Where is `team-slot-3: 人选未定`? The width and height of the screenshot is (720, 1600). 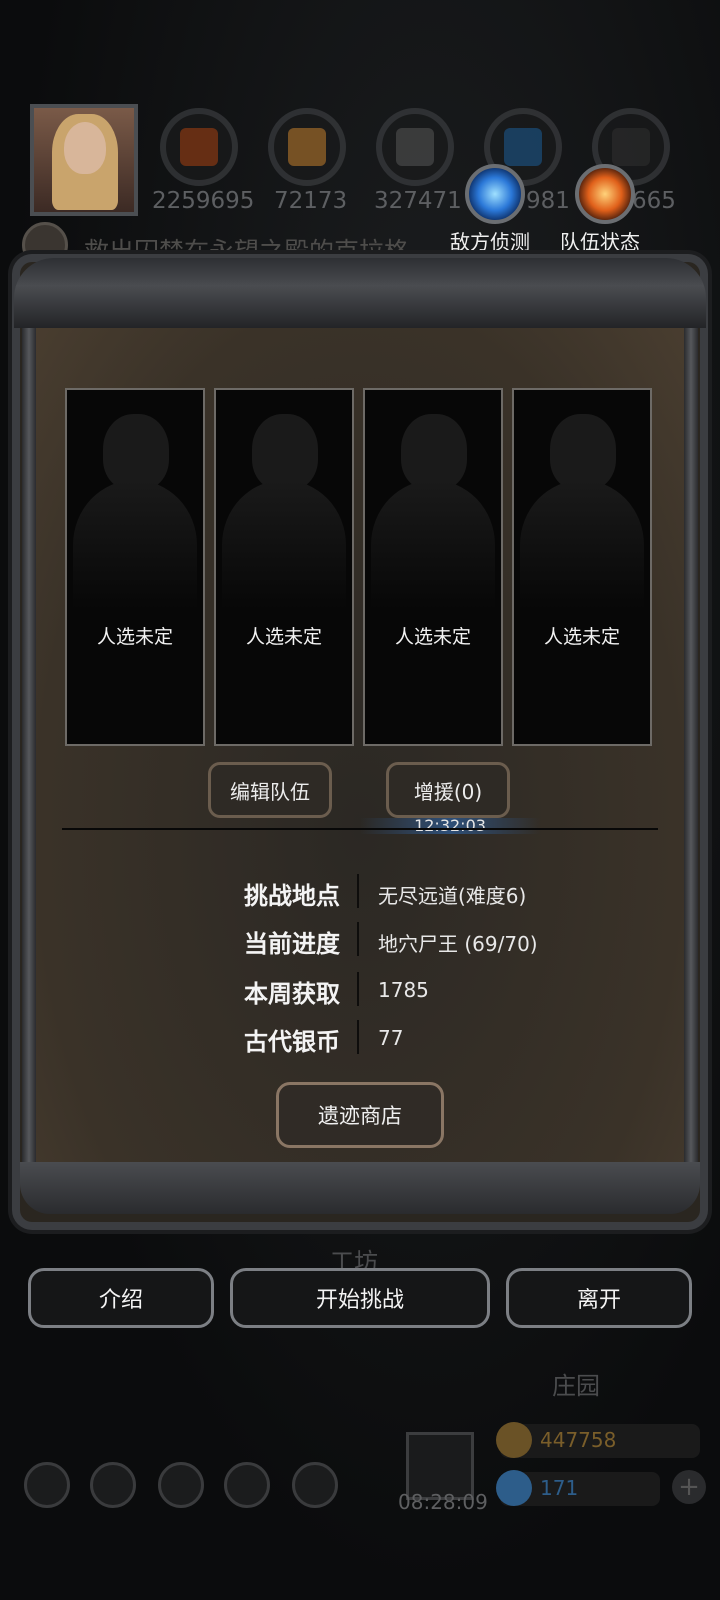
team-slot-3: 人选未定 is located at coordinates (433, 567).